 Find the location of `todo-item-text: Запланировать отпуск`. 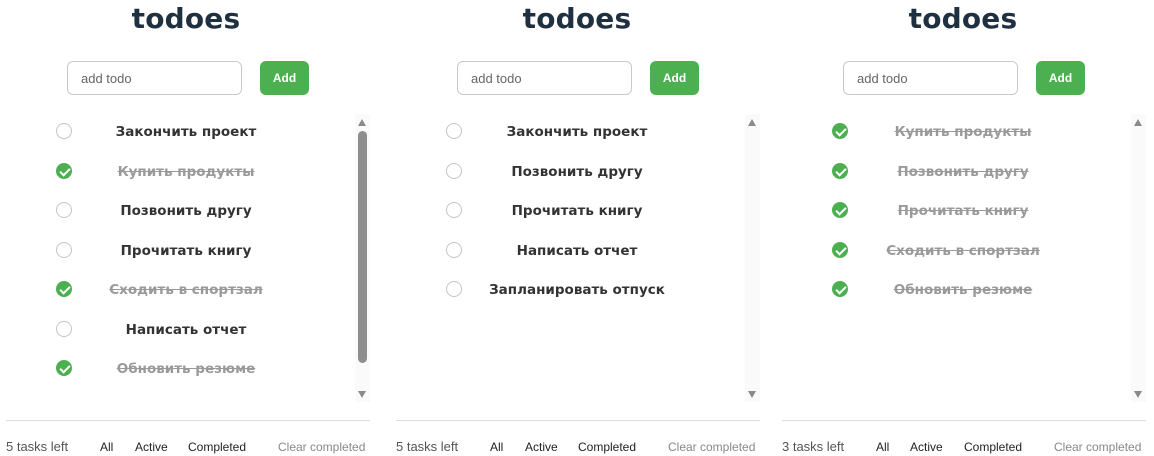

todo-item-text: Запланировать отпуск is located at coordinates (577, 290).